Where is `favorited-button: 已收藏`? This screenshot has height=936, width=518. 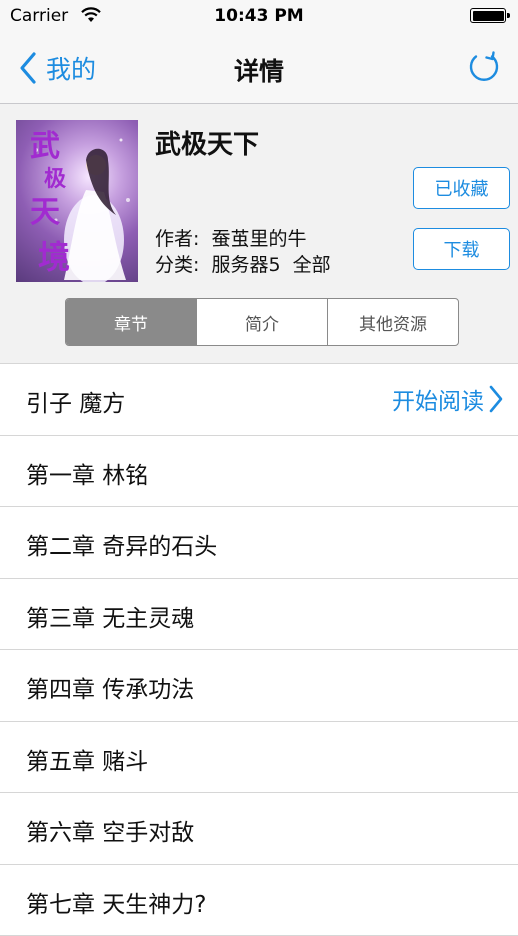
favorited-button: 已收藏 is located at coordinates (461, 188).